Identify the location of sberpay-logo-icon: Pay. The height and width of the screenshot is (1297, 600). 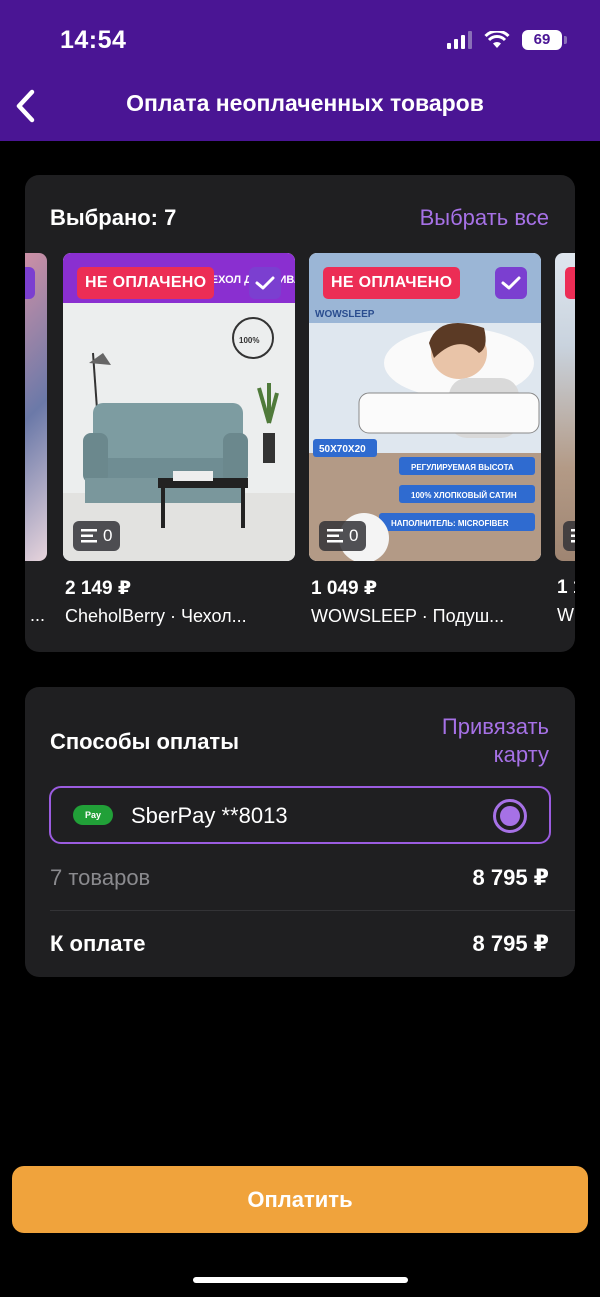
(93, 815).